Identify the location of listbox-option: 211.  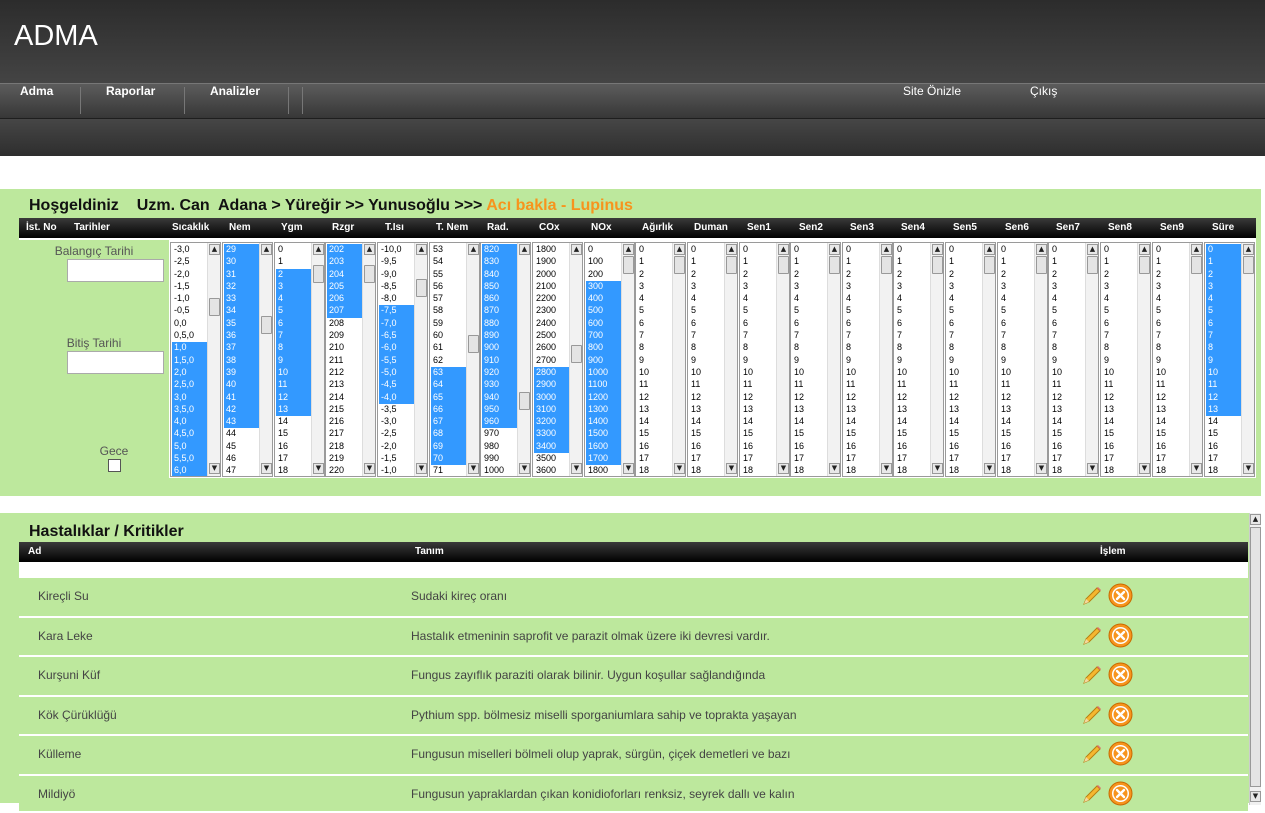
(345, 361).